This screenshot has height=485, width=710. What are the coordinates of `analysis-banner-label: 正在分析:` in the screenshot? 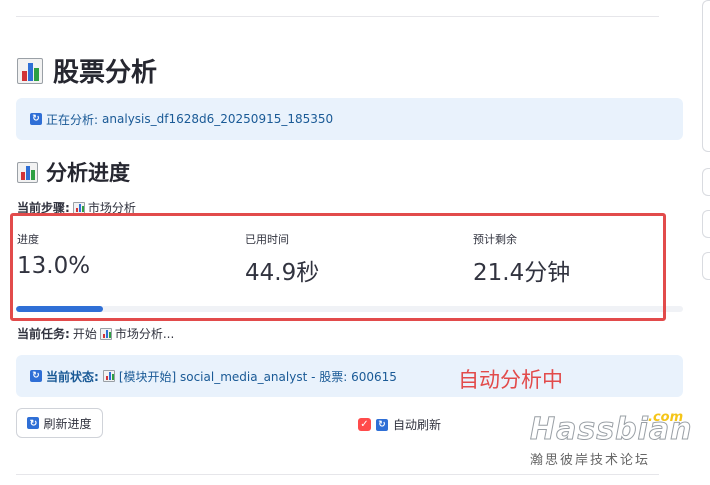 It's located at (72, 119).